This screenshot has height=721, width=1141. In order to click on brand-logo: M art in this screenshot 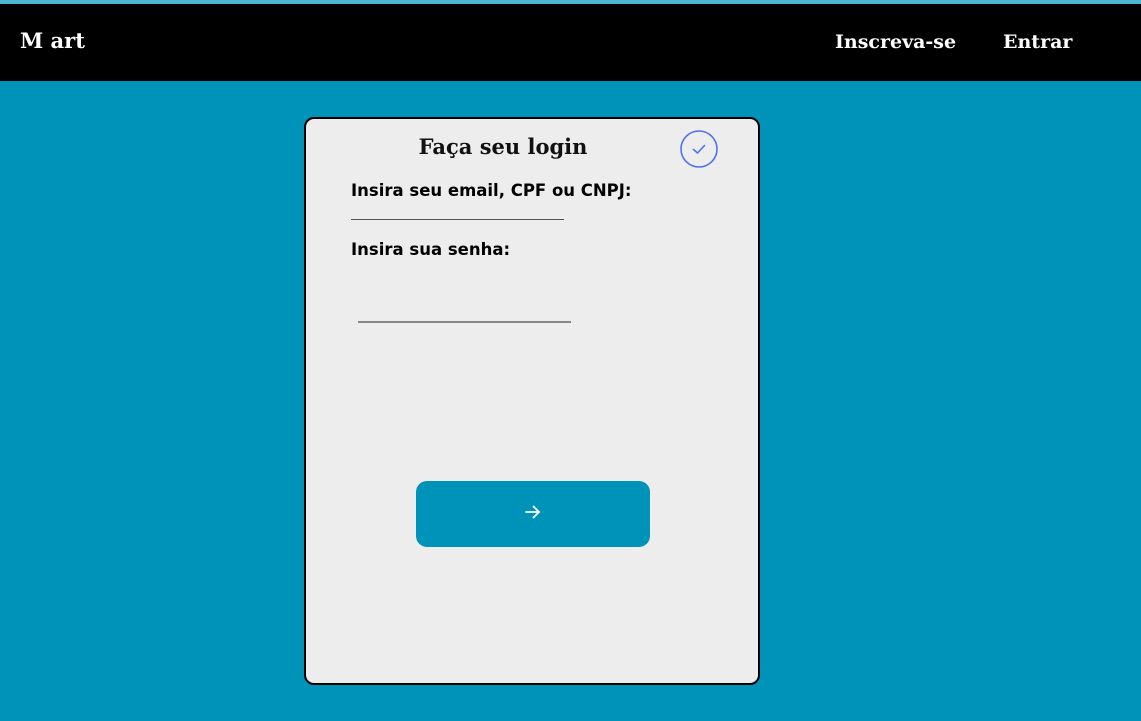, I will do `click(52, 41)`.